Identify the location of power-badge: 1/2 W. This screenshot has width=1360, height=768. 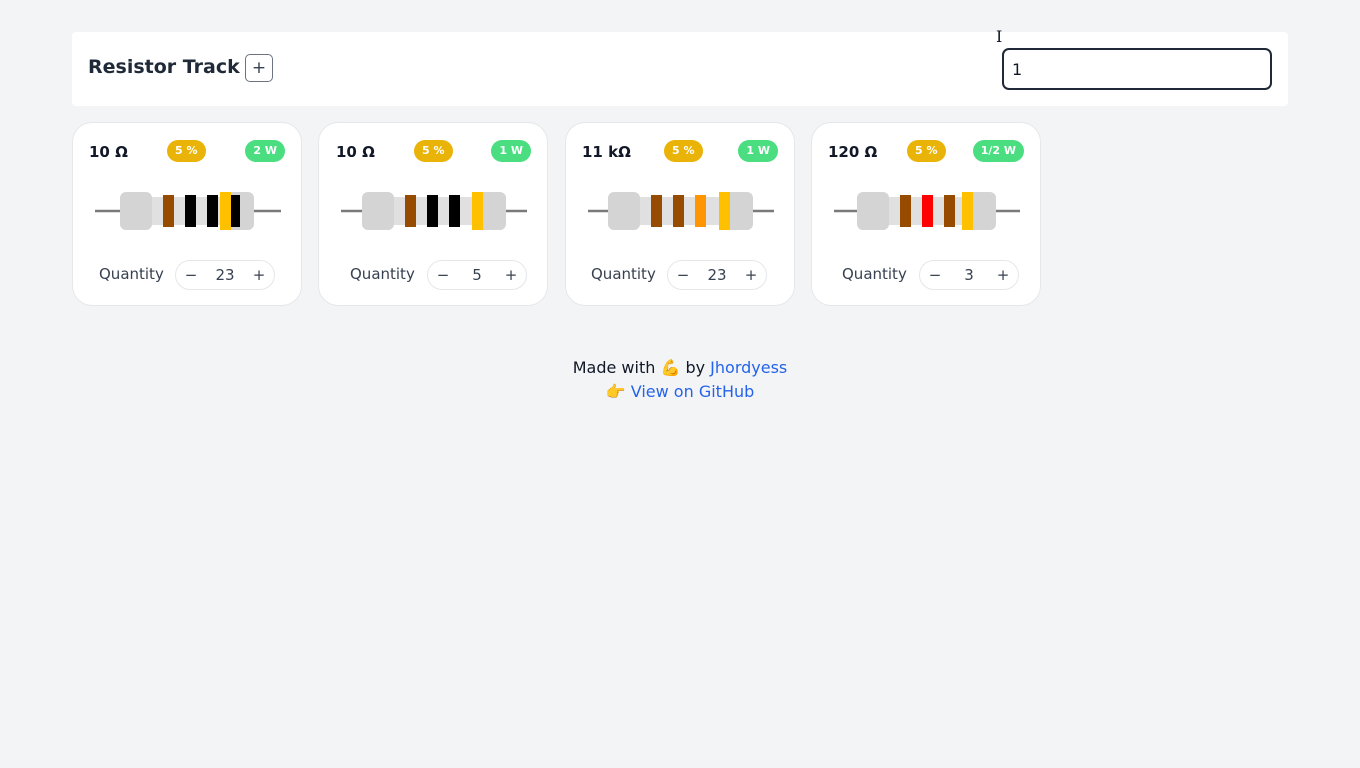
(998, 151).